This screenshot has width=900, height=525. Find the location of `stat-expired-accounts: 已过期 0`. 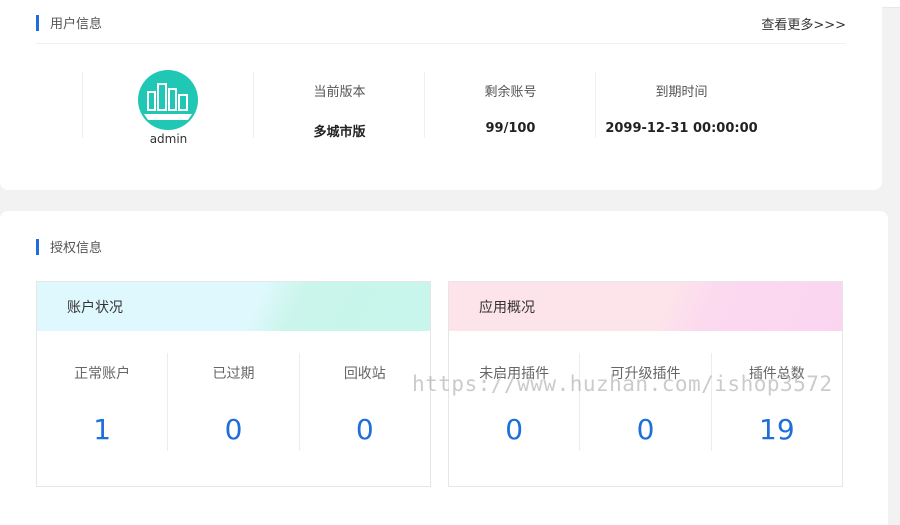

stat-expired-accounts: 已过期 0 is located at coordinates (232, 402).